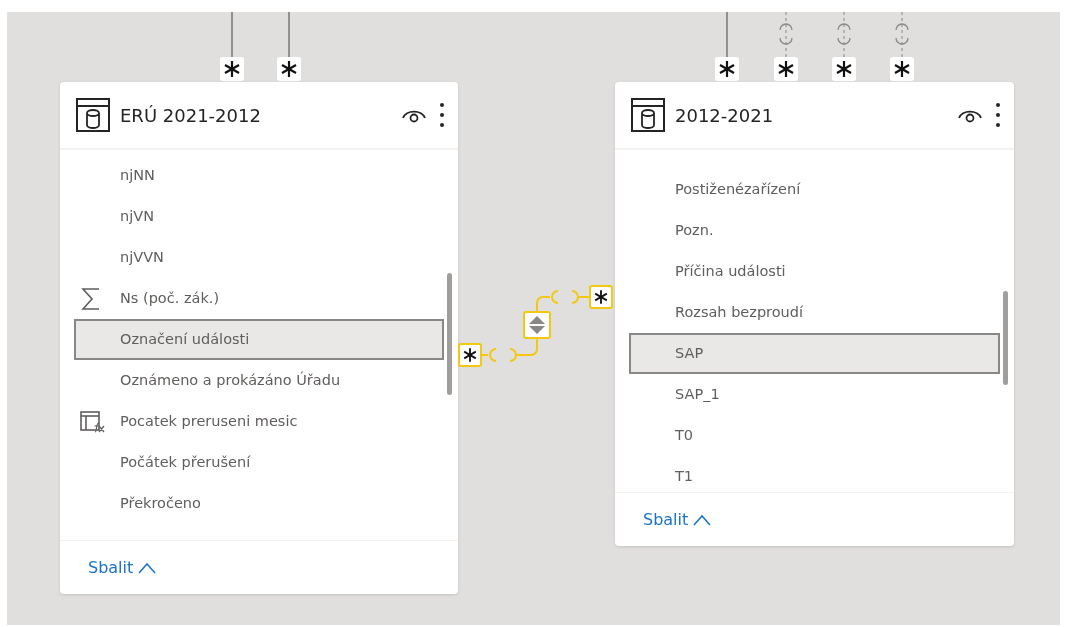 The image size is (1068, 627). I want to click on field-row: njNN, so click(259, 175).